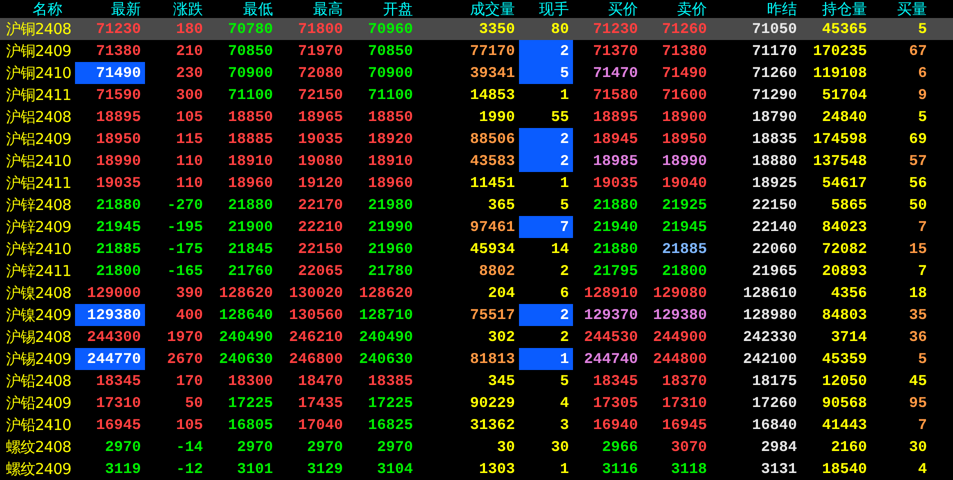 The image size is (953, 480). I want to click on table-cell: 16945, so click(684, 425).